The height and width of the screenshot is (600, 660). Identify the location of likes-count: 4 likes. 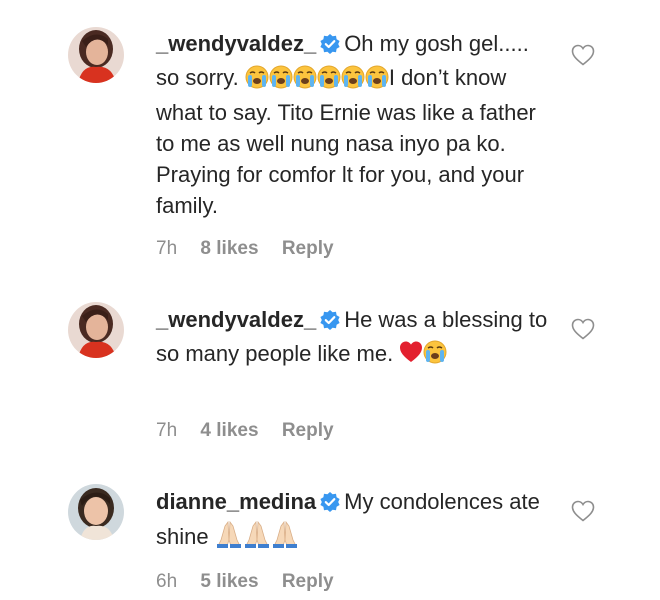
(229, 430).